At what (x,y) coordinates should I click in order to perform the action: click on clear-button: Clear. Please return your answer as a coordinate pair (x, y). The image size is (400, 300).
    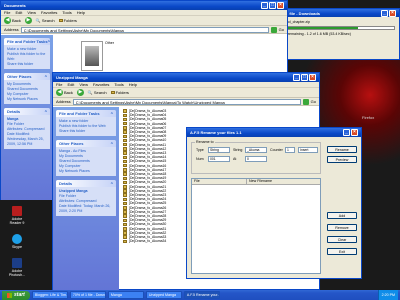
    Looking at the image, I should click on (342, 239).